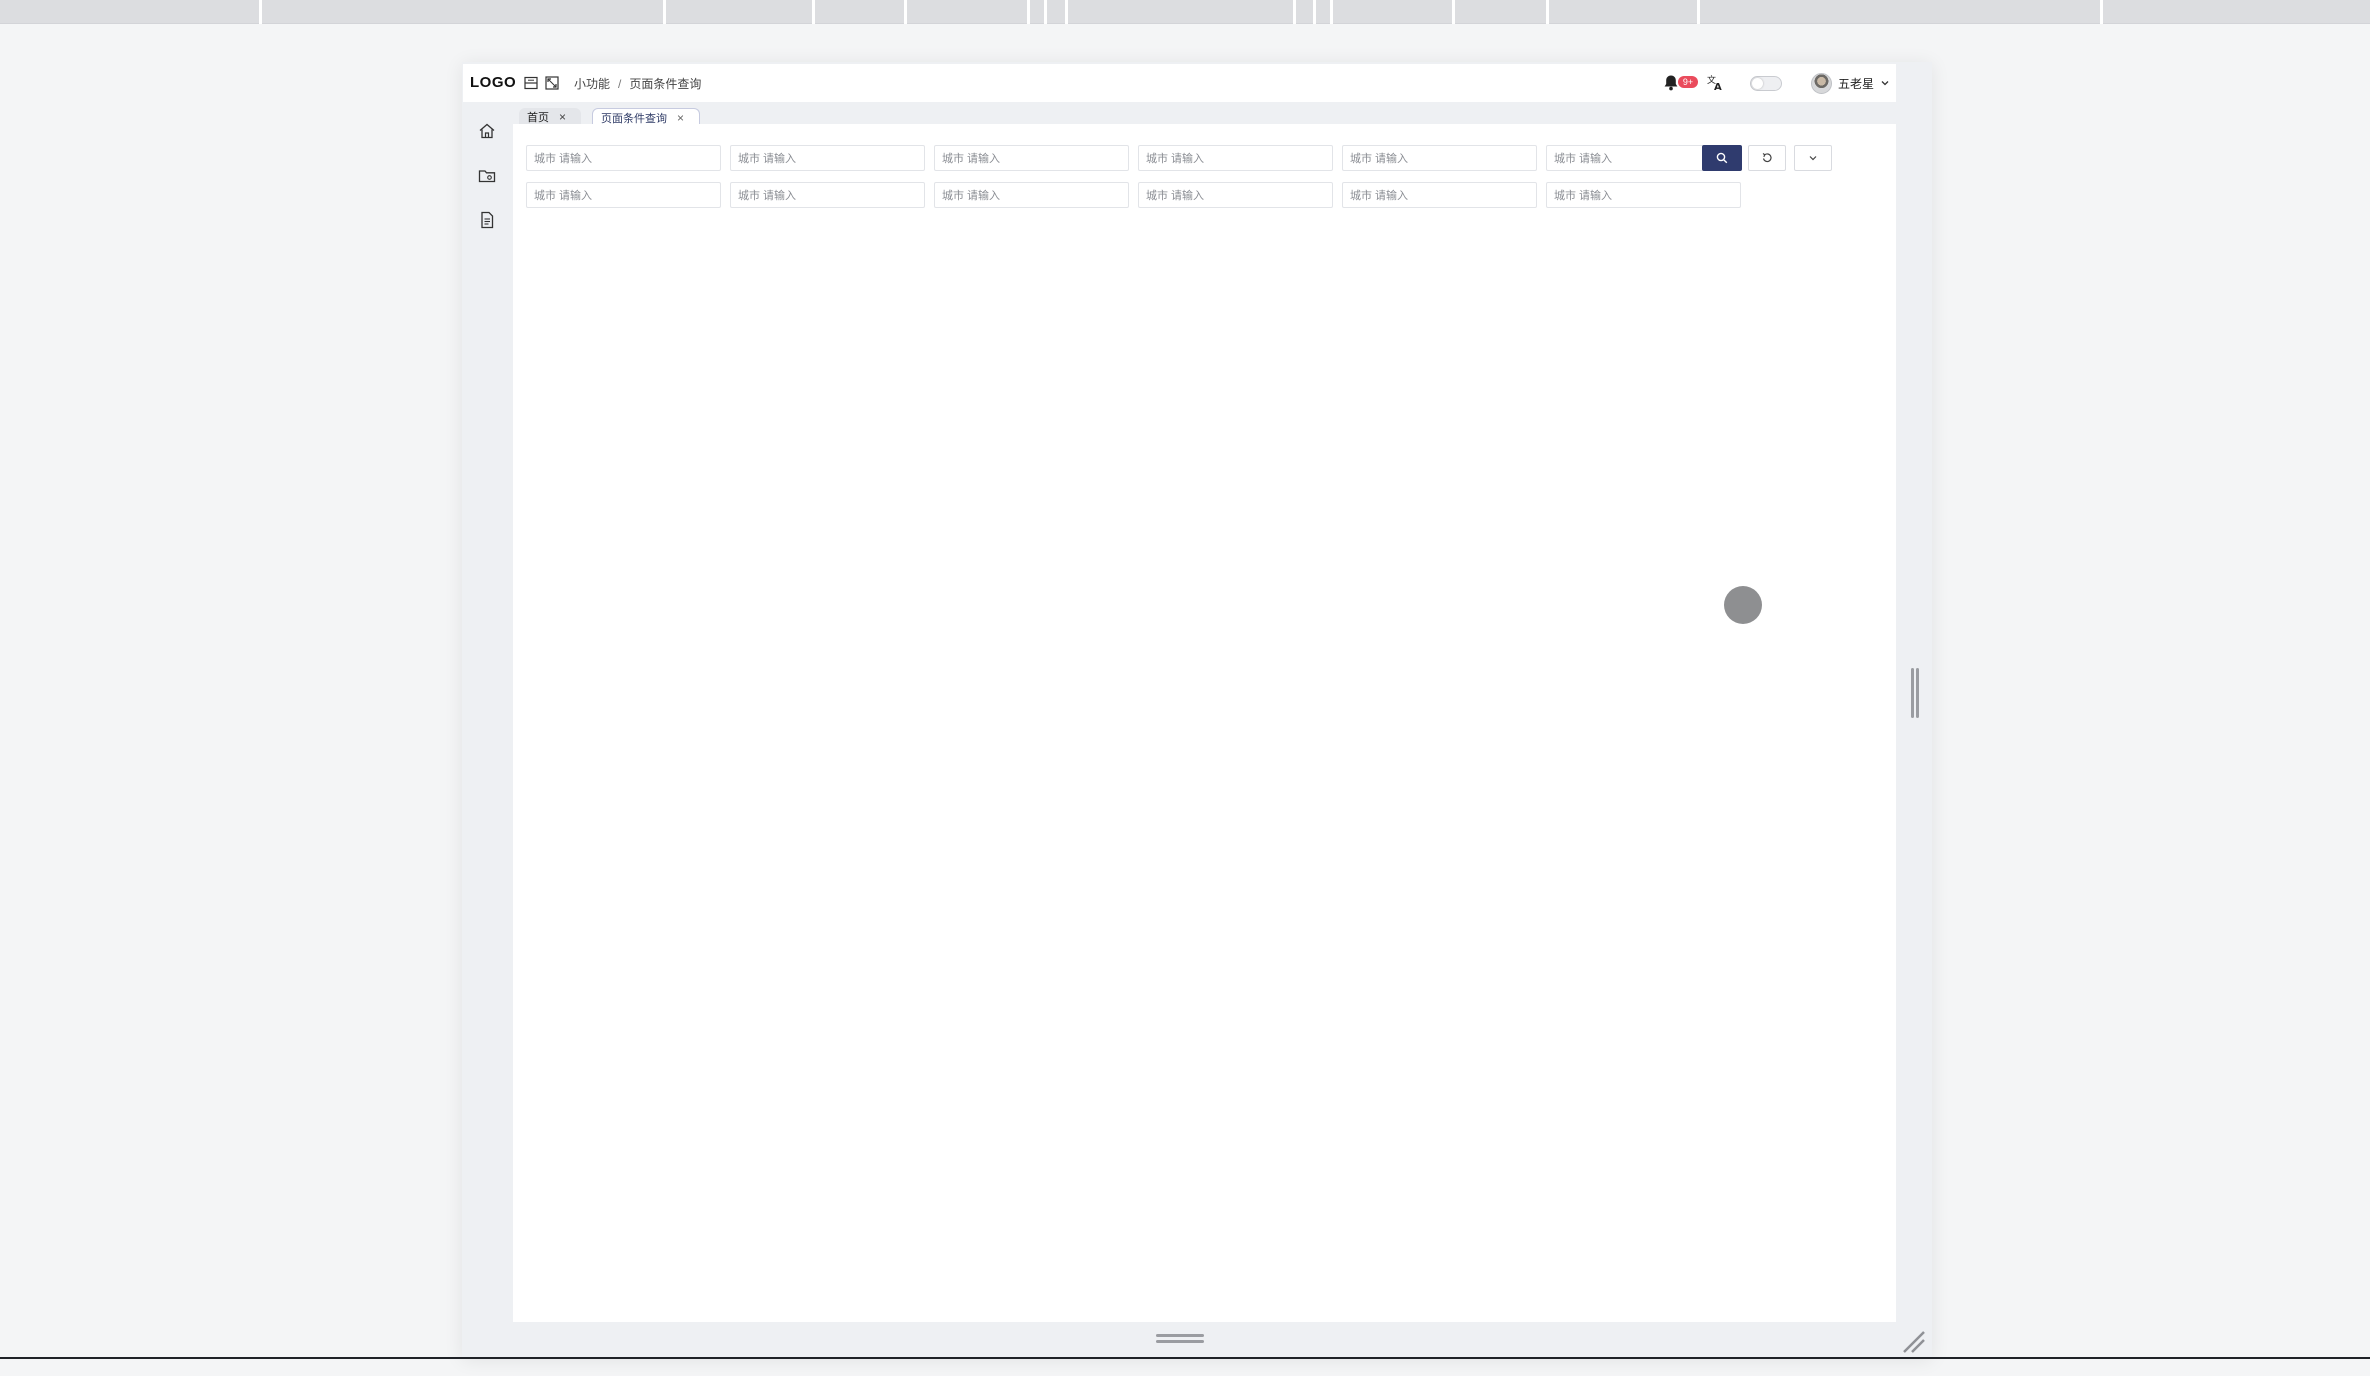  Describe the element at coordinates (552, 83) in the screenshot. I see `fullscreen-icon` at that location.